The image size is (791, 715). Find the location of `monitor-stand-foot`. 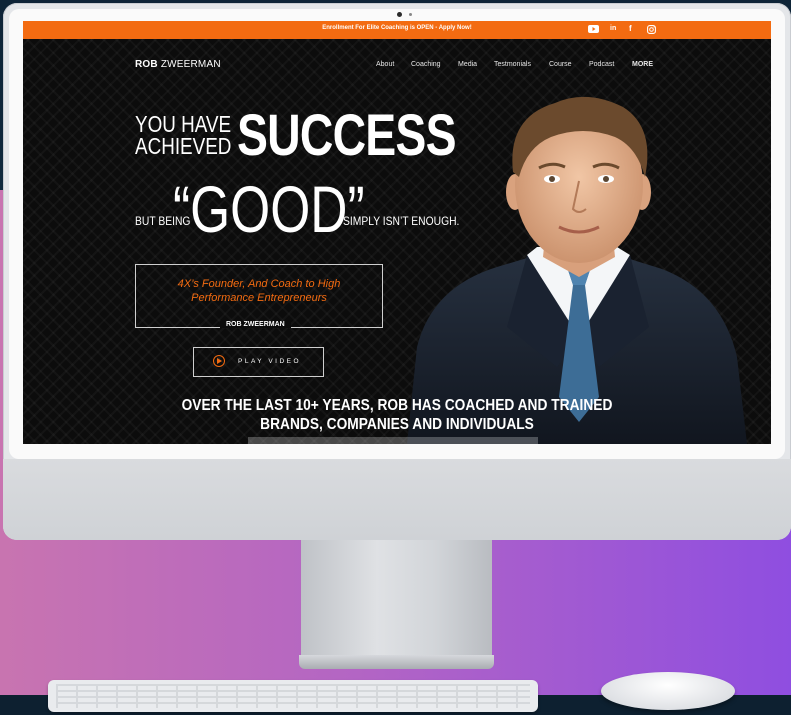

monitor-stand-foot is located at coordinates (396, 662).